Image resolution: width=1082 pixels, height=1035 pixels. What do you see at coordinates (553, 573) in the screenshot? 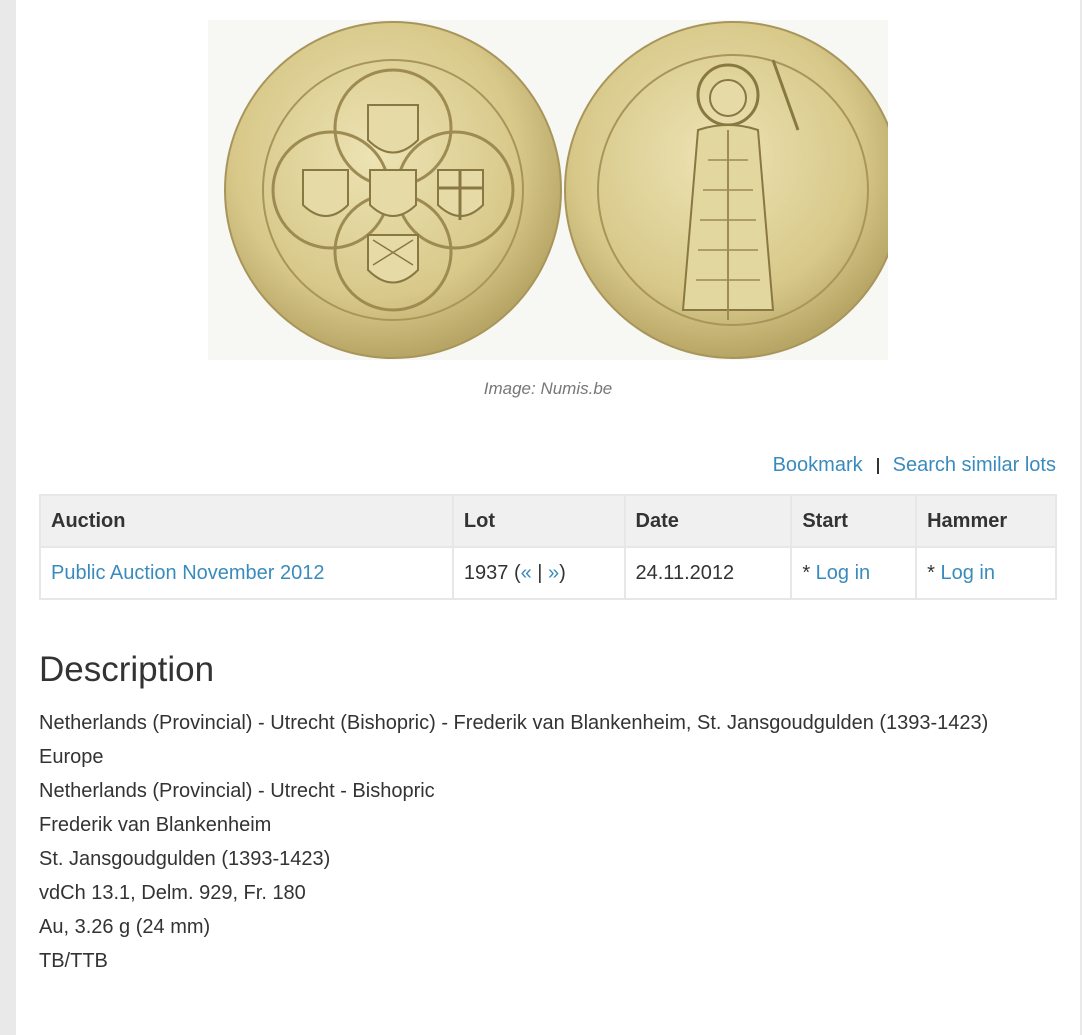
I see `next-lot-link: »` at bounding box center [553, 573].